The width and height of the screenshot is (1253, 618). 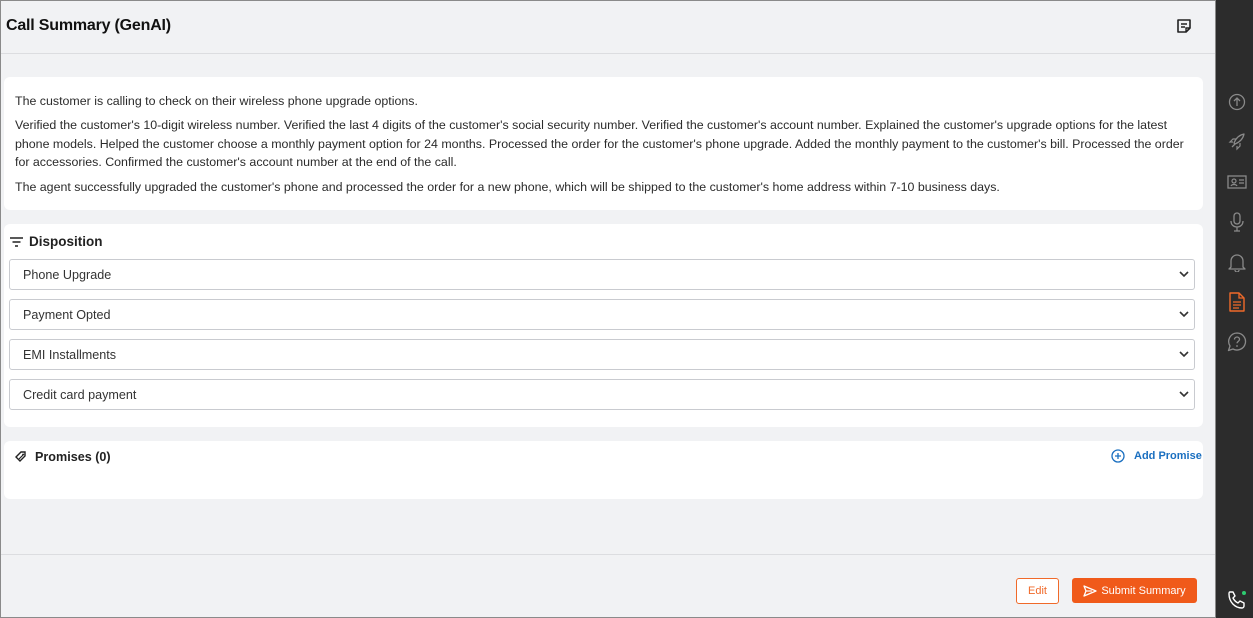 I want to click on page-title: Call Summary (GenAI), so click(x=88, y=25).